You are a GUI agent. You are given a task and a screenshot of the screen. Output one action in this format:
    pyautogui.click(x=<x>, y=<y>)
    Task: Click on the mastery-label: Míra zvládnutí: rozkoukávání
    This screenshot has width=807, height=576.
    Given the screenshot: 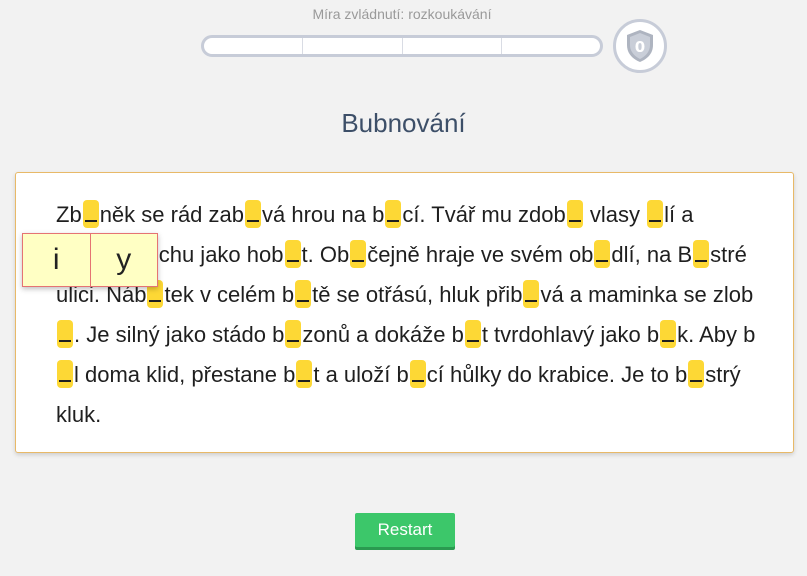 What is the action you would take?
    pyautogui.click(x=402, y=14)
    